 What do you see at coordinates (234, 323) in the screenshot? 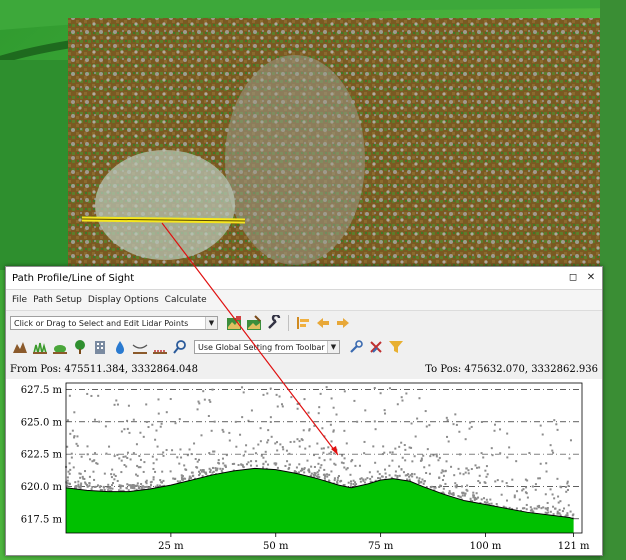
I see `save-profile-icon` at bounding box center [234, 323].